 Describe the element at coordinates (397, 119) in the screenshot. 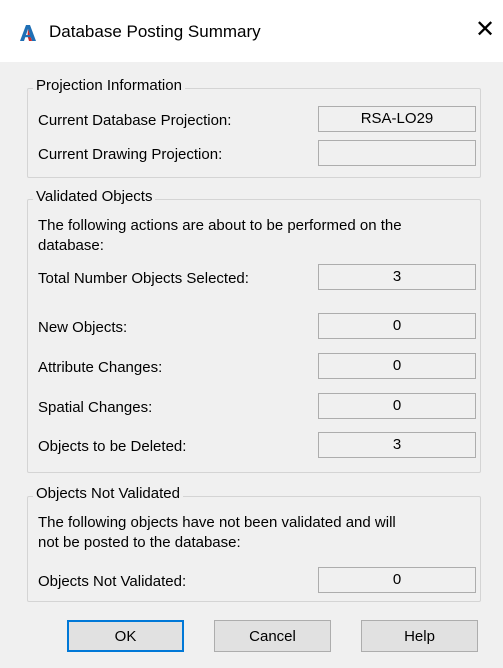

I see `current-database-projection-field: RSA-LO29` at that location.